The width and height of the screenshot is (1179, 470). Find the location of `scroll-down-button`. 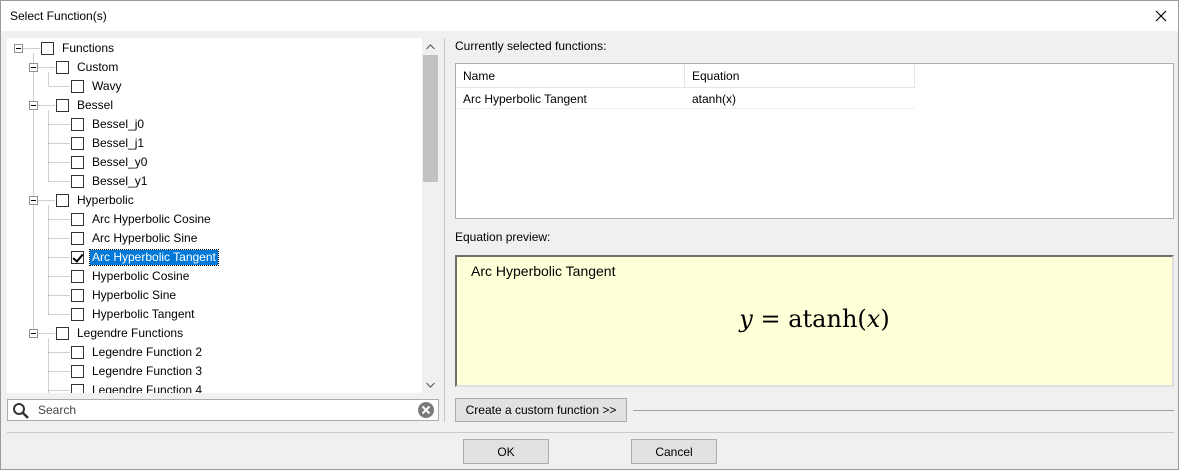

scroll-down-button is located at coordinates (430, 384).